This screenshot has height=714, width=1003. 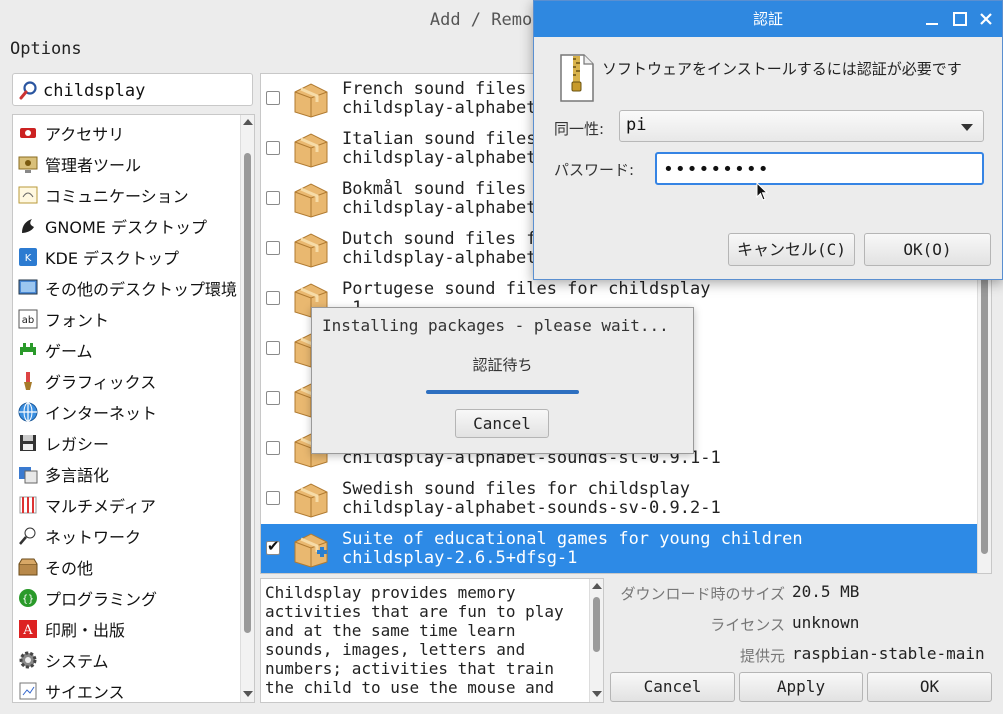 What do you see at coordinates (69, 351) in the screenshot?
I see `category-label: ゲーム` at bounding box center [69, 351].